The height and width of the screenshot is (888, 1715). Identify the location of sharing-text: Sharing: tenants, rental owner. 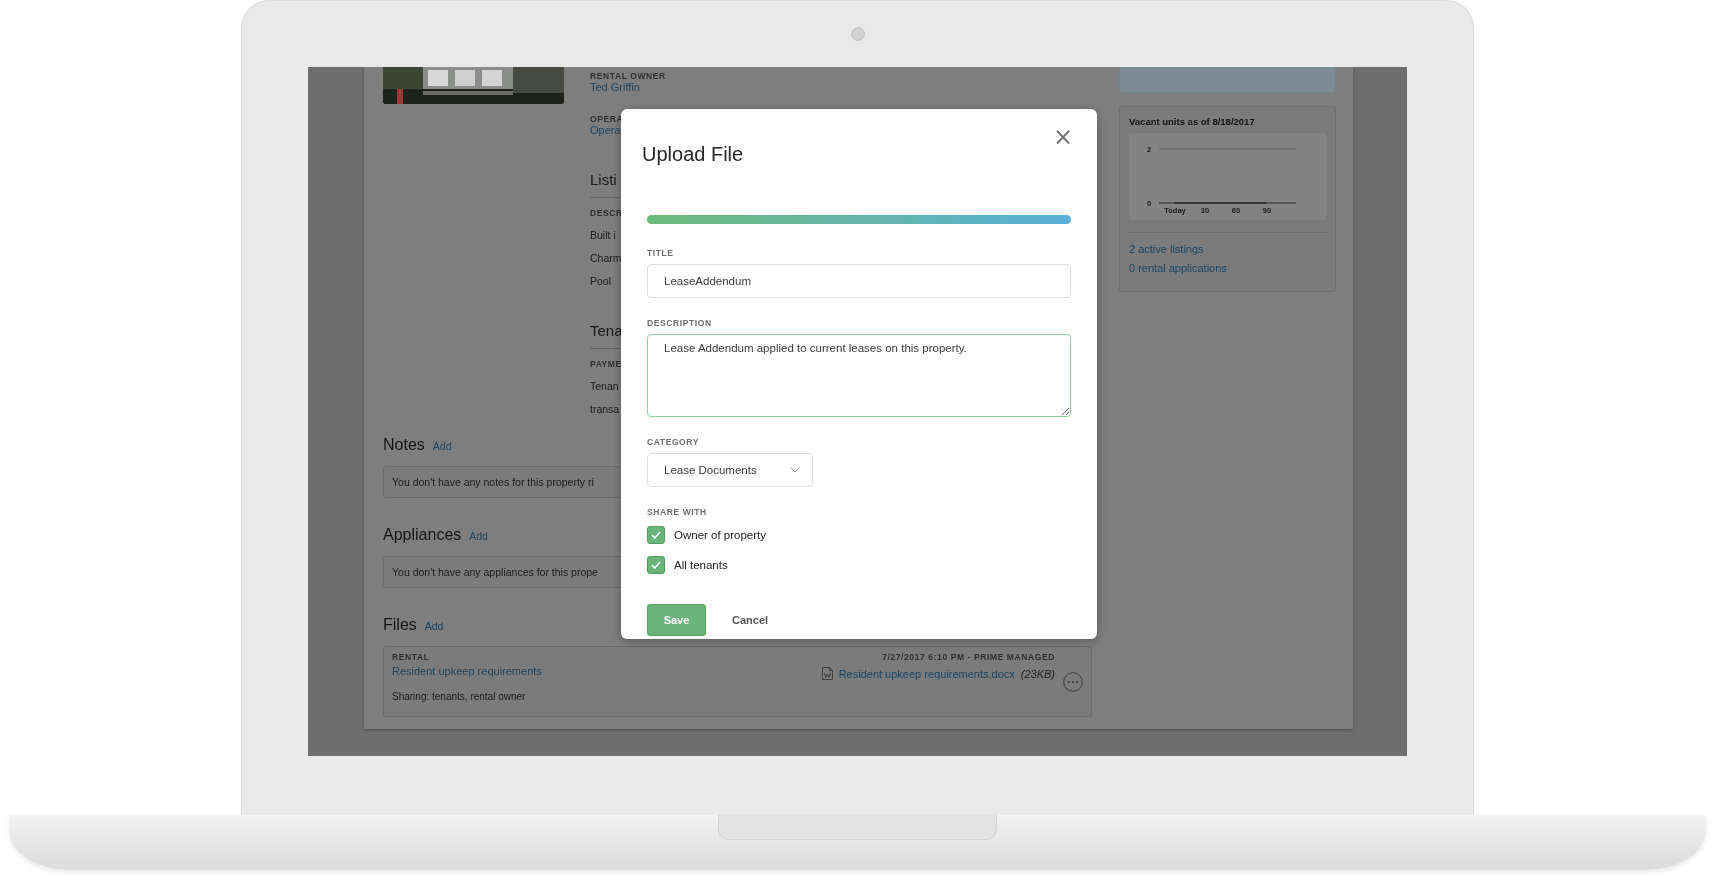
(459, 696).